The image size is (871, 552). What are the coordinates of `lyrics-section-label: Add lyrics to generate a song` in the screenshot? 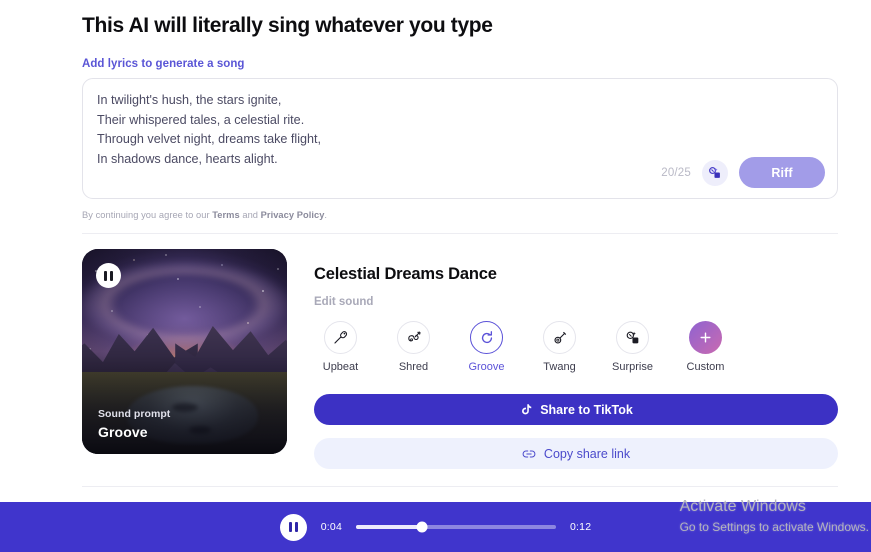 It's located at (163, 64).